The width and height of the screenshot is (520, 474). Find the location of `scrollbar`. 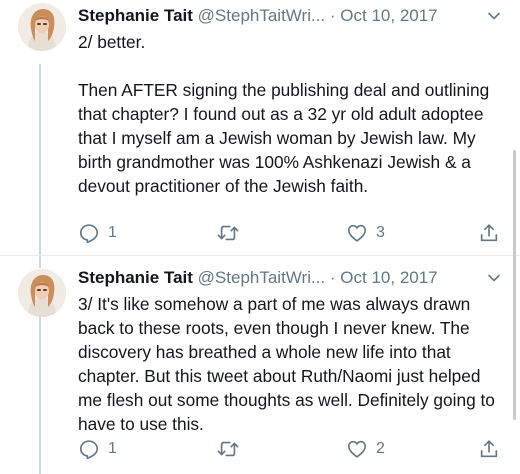

scrollbar is located at coordinates (514, 285).